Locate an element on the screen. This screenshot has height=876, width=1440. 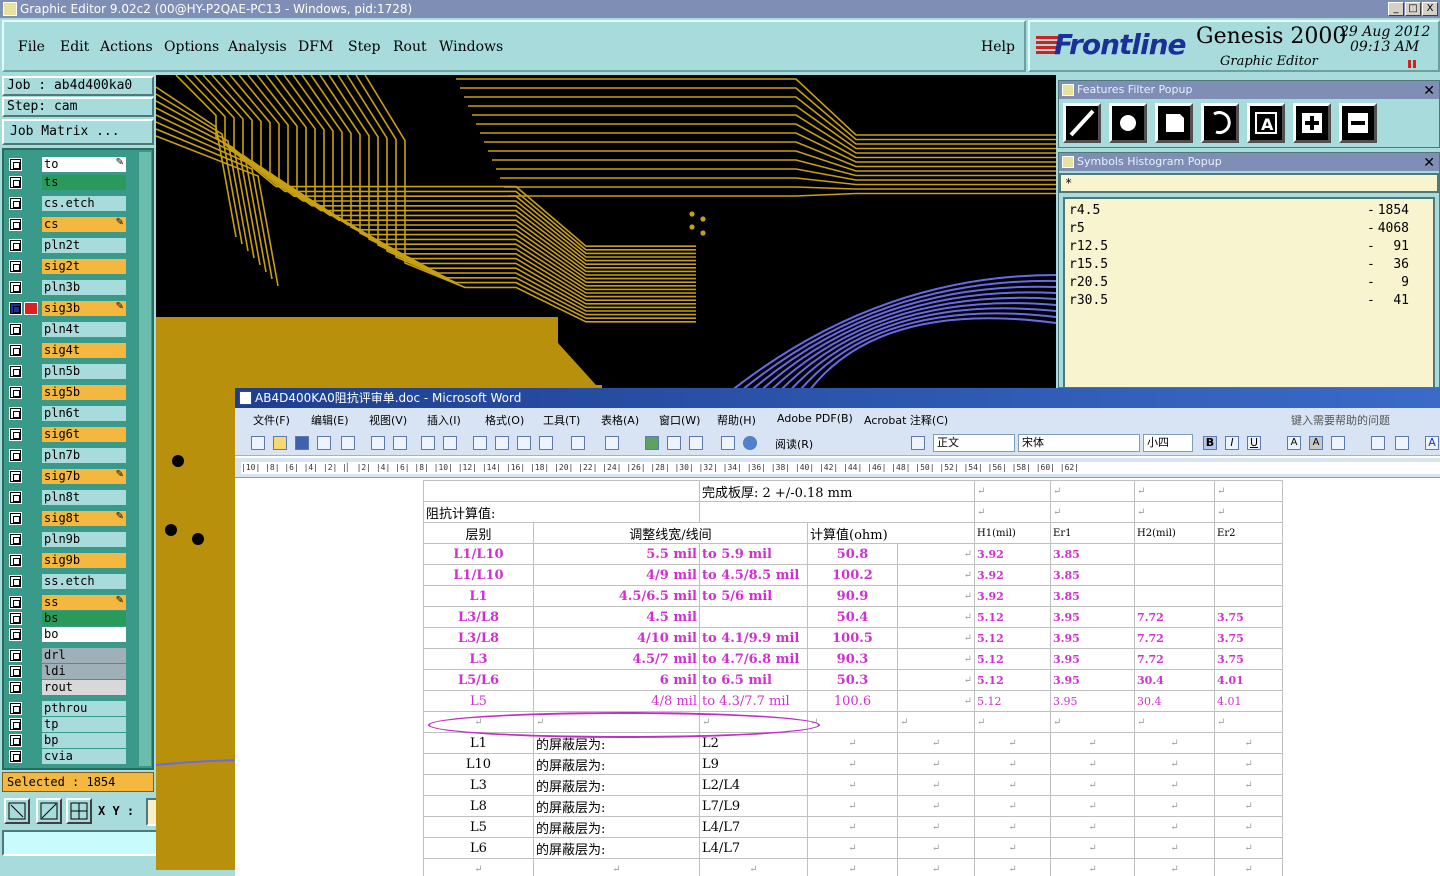
layer-name: ts is located at coordinates (84, 182).